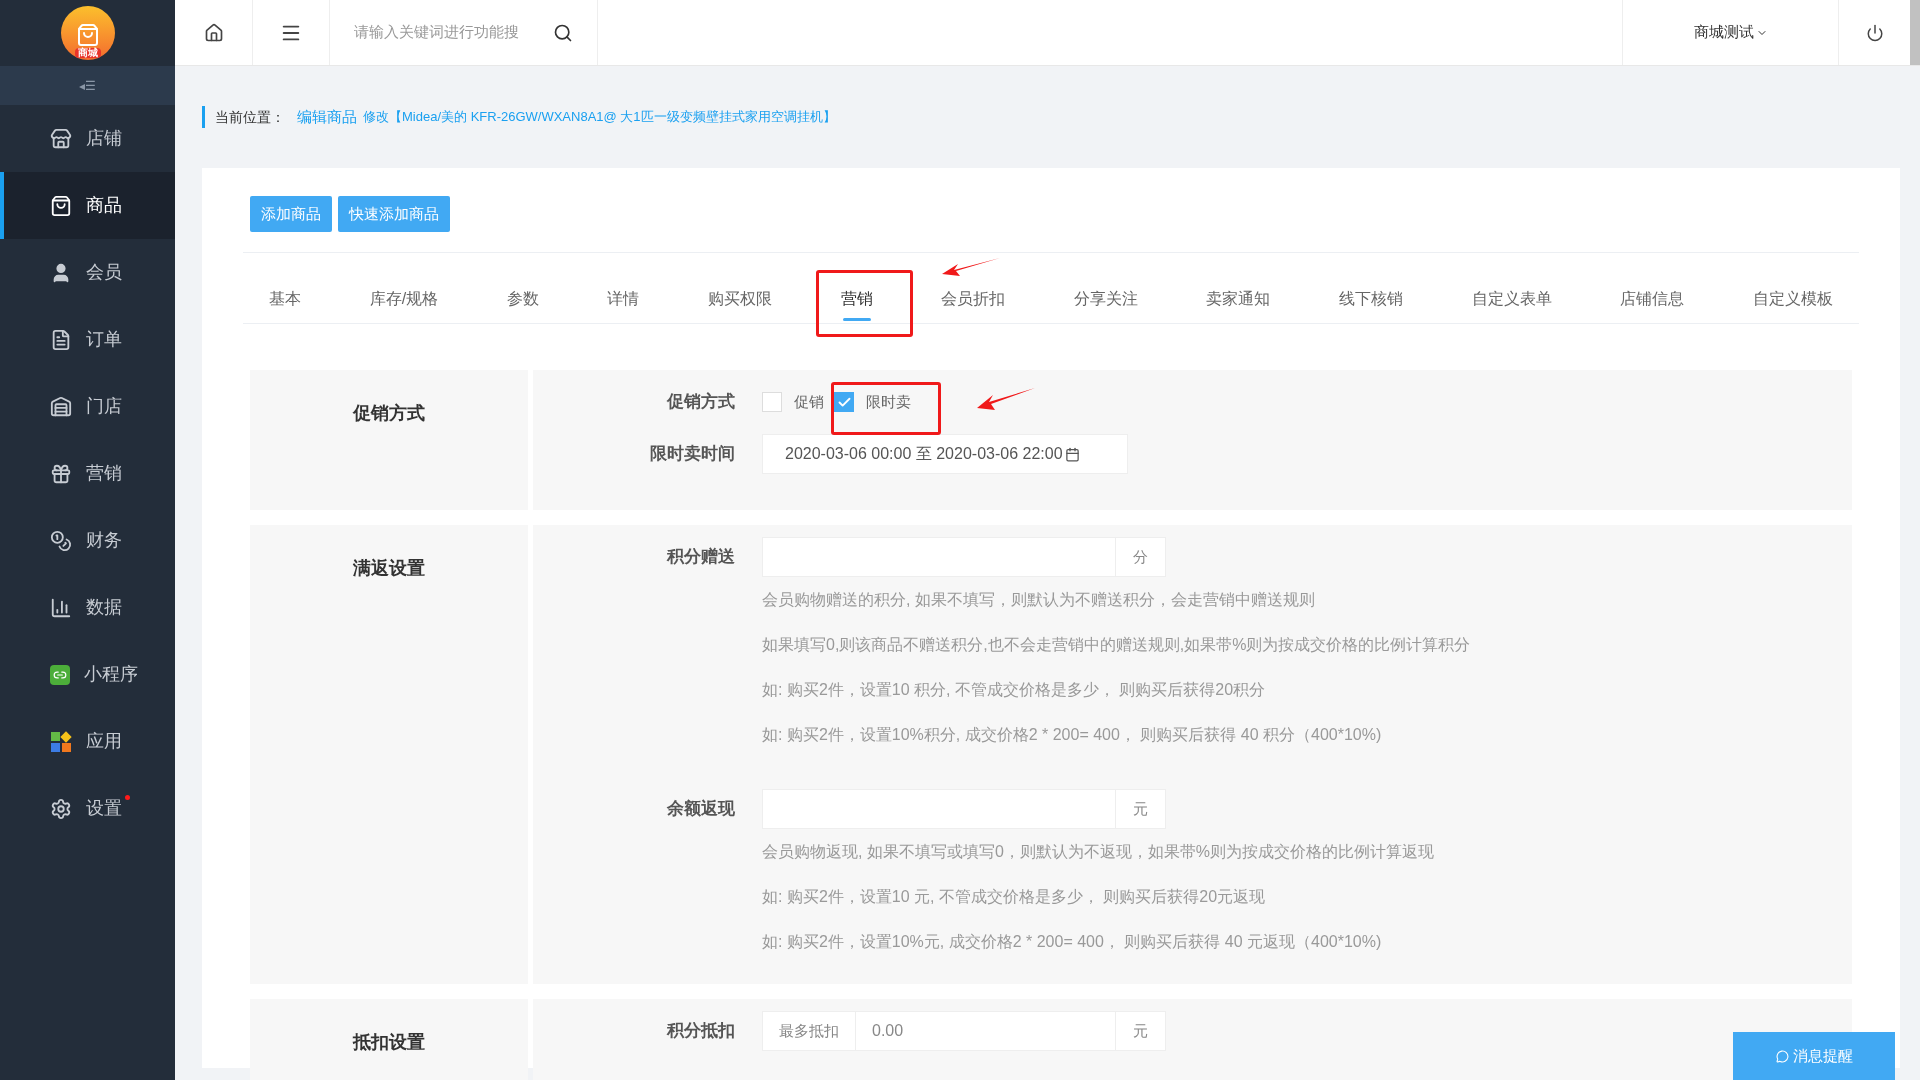 Image resolution: width=1920 pixels, height=1080 pixels. What do you see at coordinates (250, 117) in the screenshot?
I see `breadcrumb-label: 当前位置：` at bounding box center [250, 117].